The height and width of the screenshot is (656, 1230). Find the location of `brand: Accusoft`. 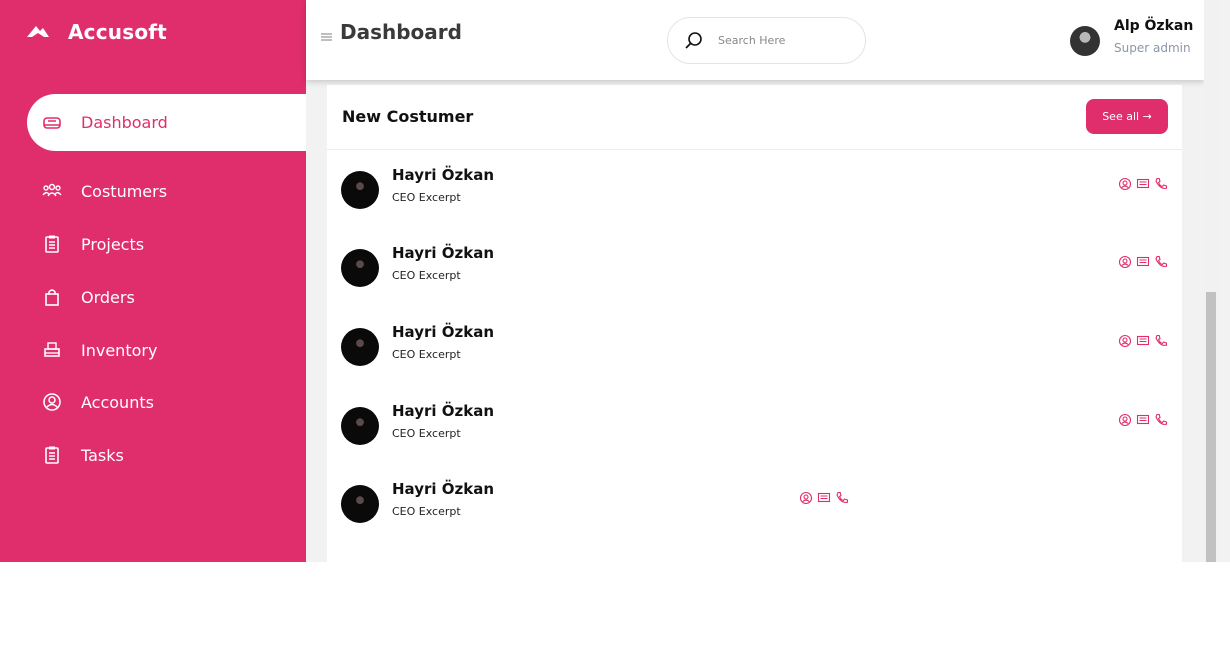

brand: Accusoft is located at coordinates (96, 32).